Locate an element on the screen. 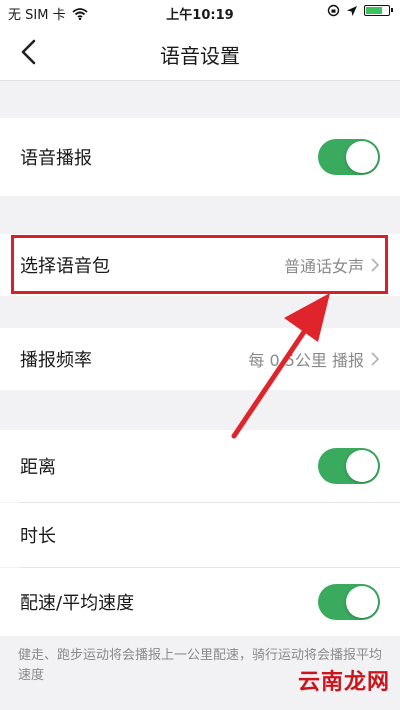  voice-pack-label: 选择语音包 is located at coordinates (65, 266).